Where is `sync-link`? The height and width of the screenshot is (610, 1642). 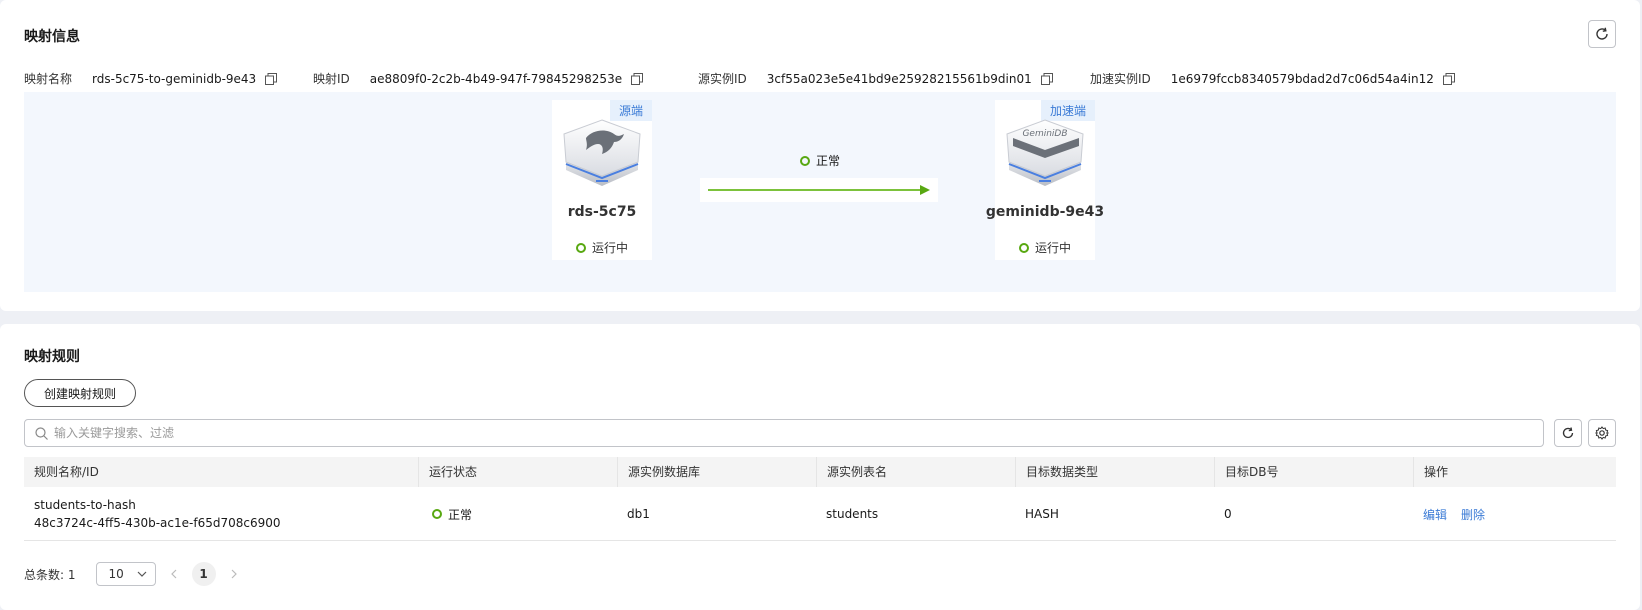
sync-link is located at coordinates (819, 190).